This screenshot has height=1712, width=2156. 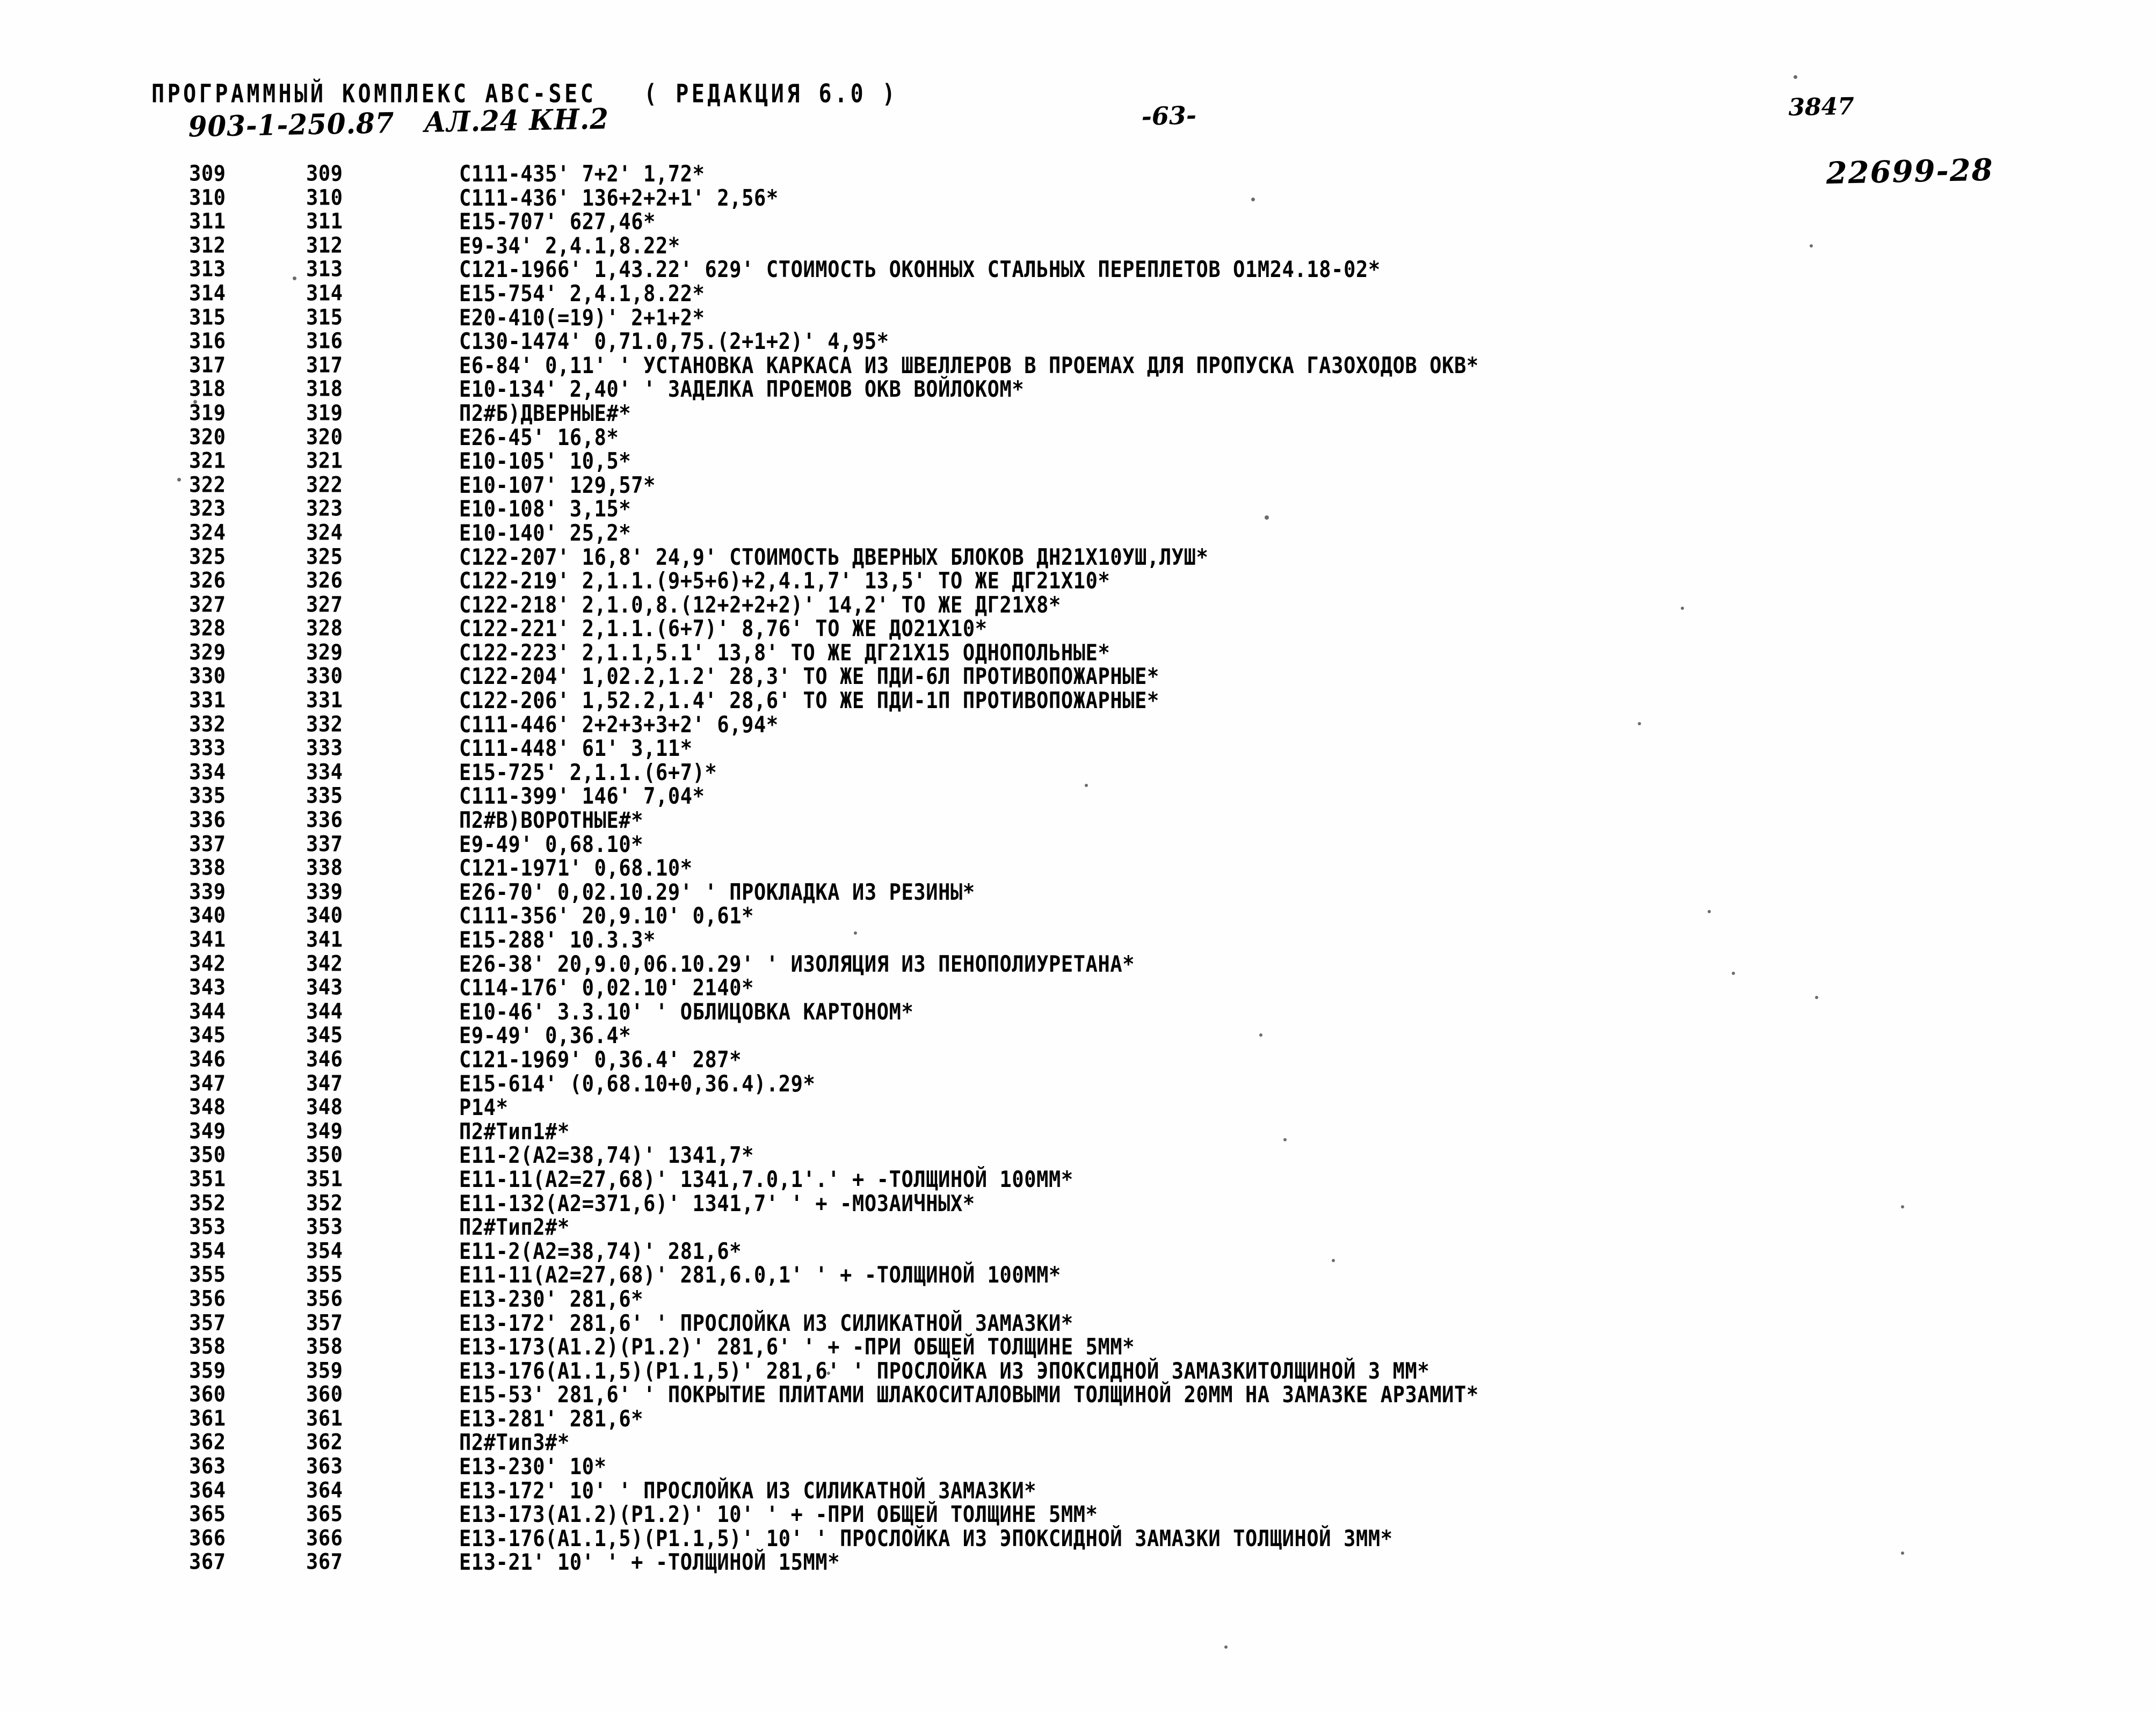 I want to click on row-line-number: 361, so click(x=324, y=1418).